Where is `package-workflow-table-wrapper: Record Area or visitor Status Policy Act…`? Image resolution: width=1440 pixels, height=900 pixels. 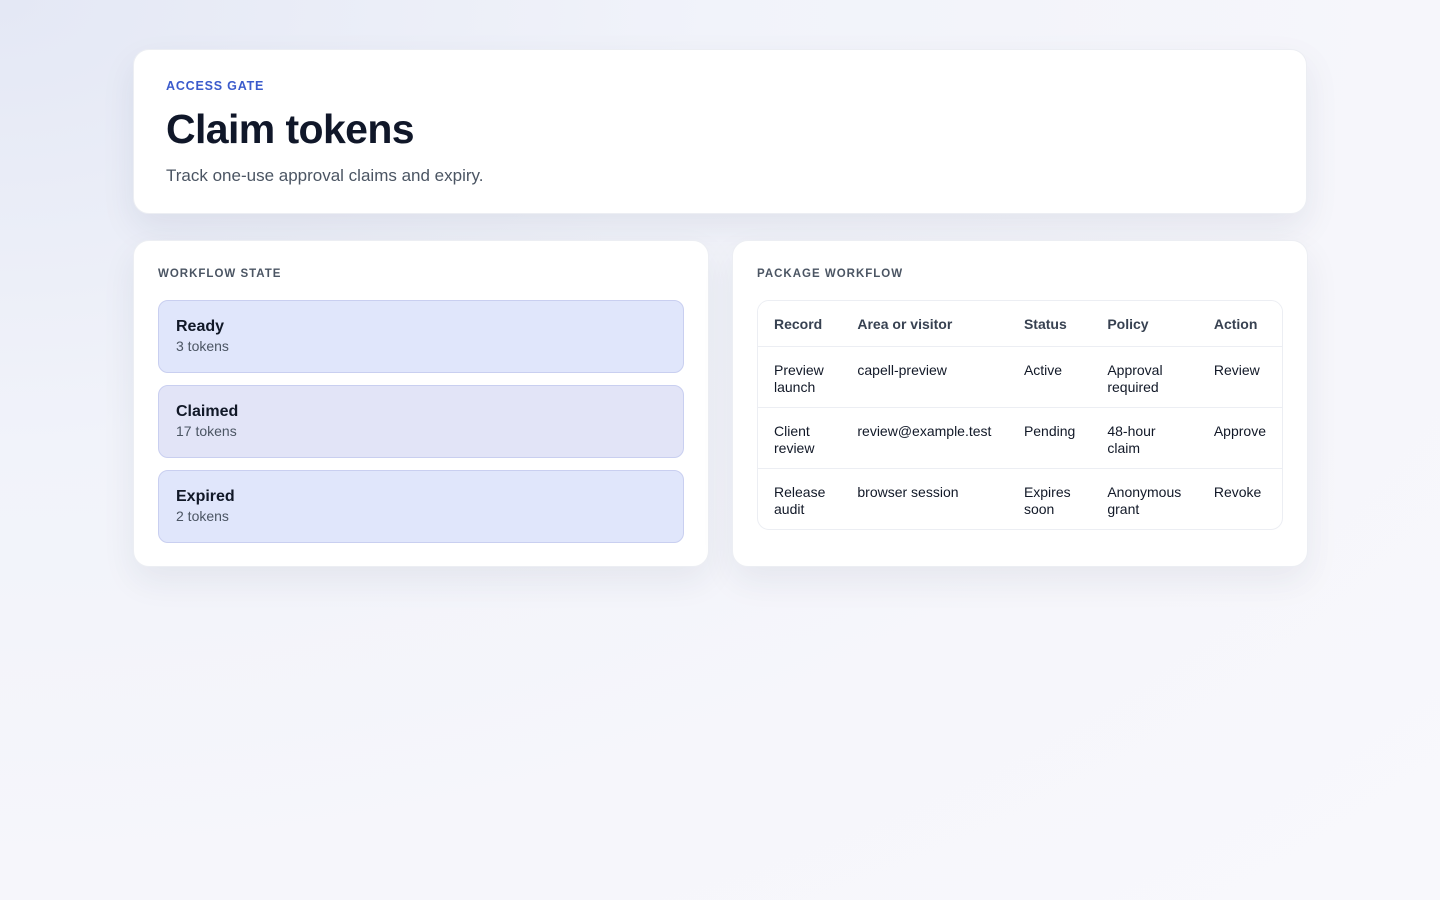 package-workflow-table-wrapper: Record Area or visitor Status Policy Act… is located at coordinates (1020, 415).